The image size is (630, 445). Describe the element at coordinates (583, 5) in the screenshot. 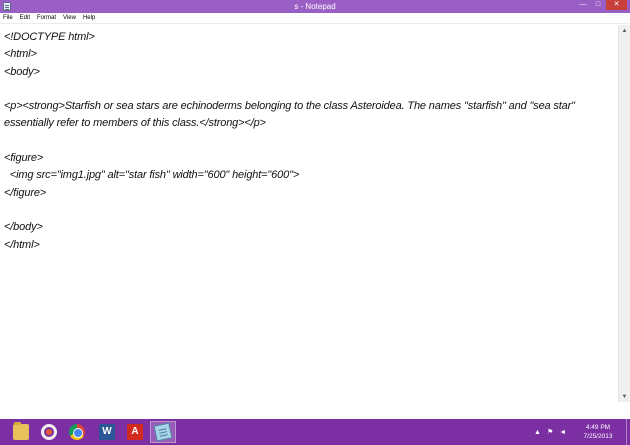

I see `minimize-button: —` at that location.